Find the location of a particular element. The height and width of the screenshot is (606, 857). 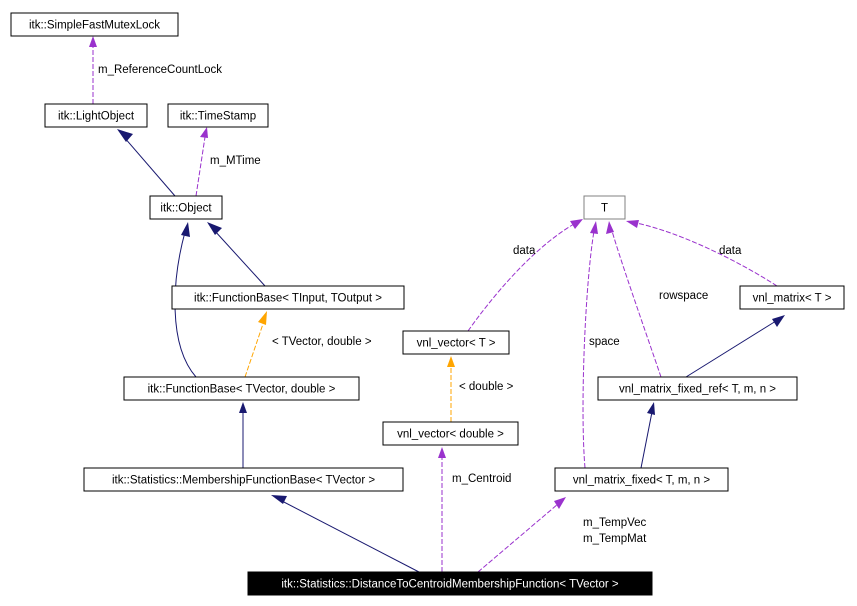

node-label-vnl-matrix-fixed-ref: vnl_matrix_fixed_ref< T, m, n > is located at coordinates (697, 390).